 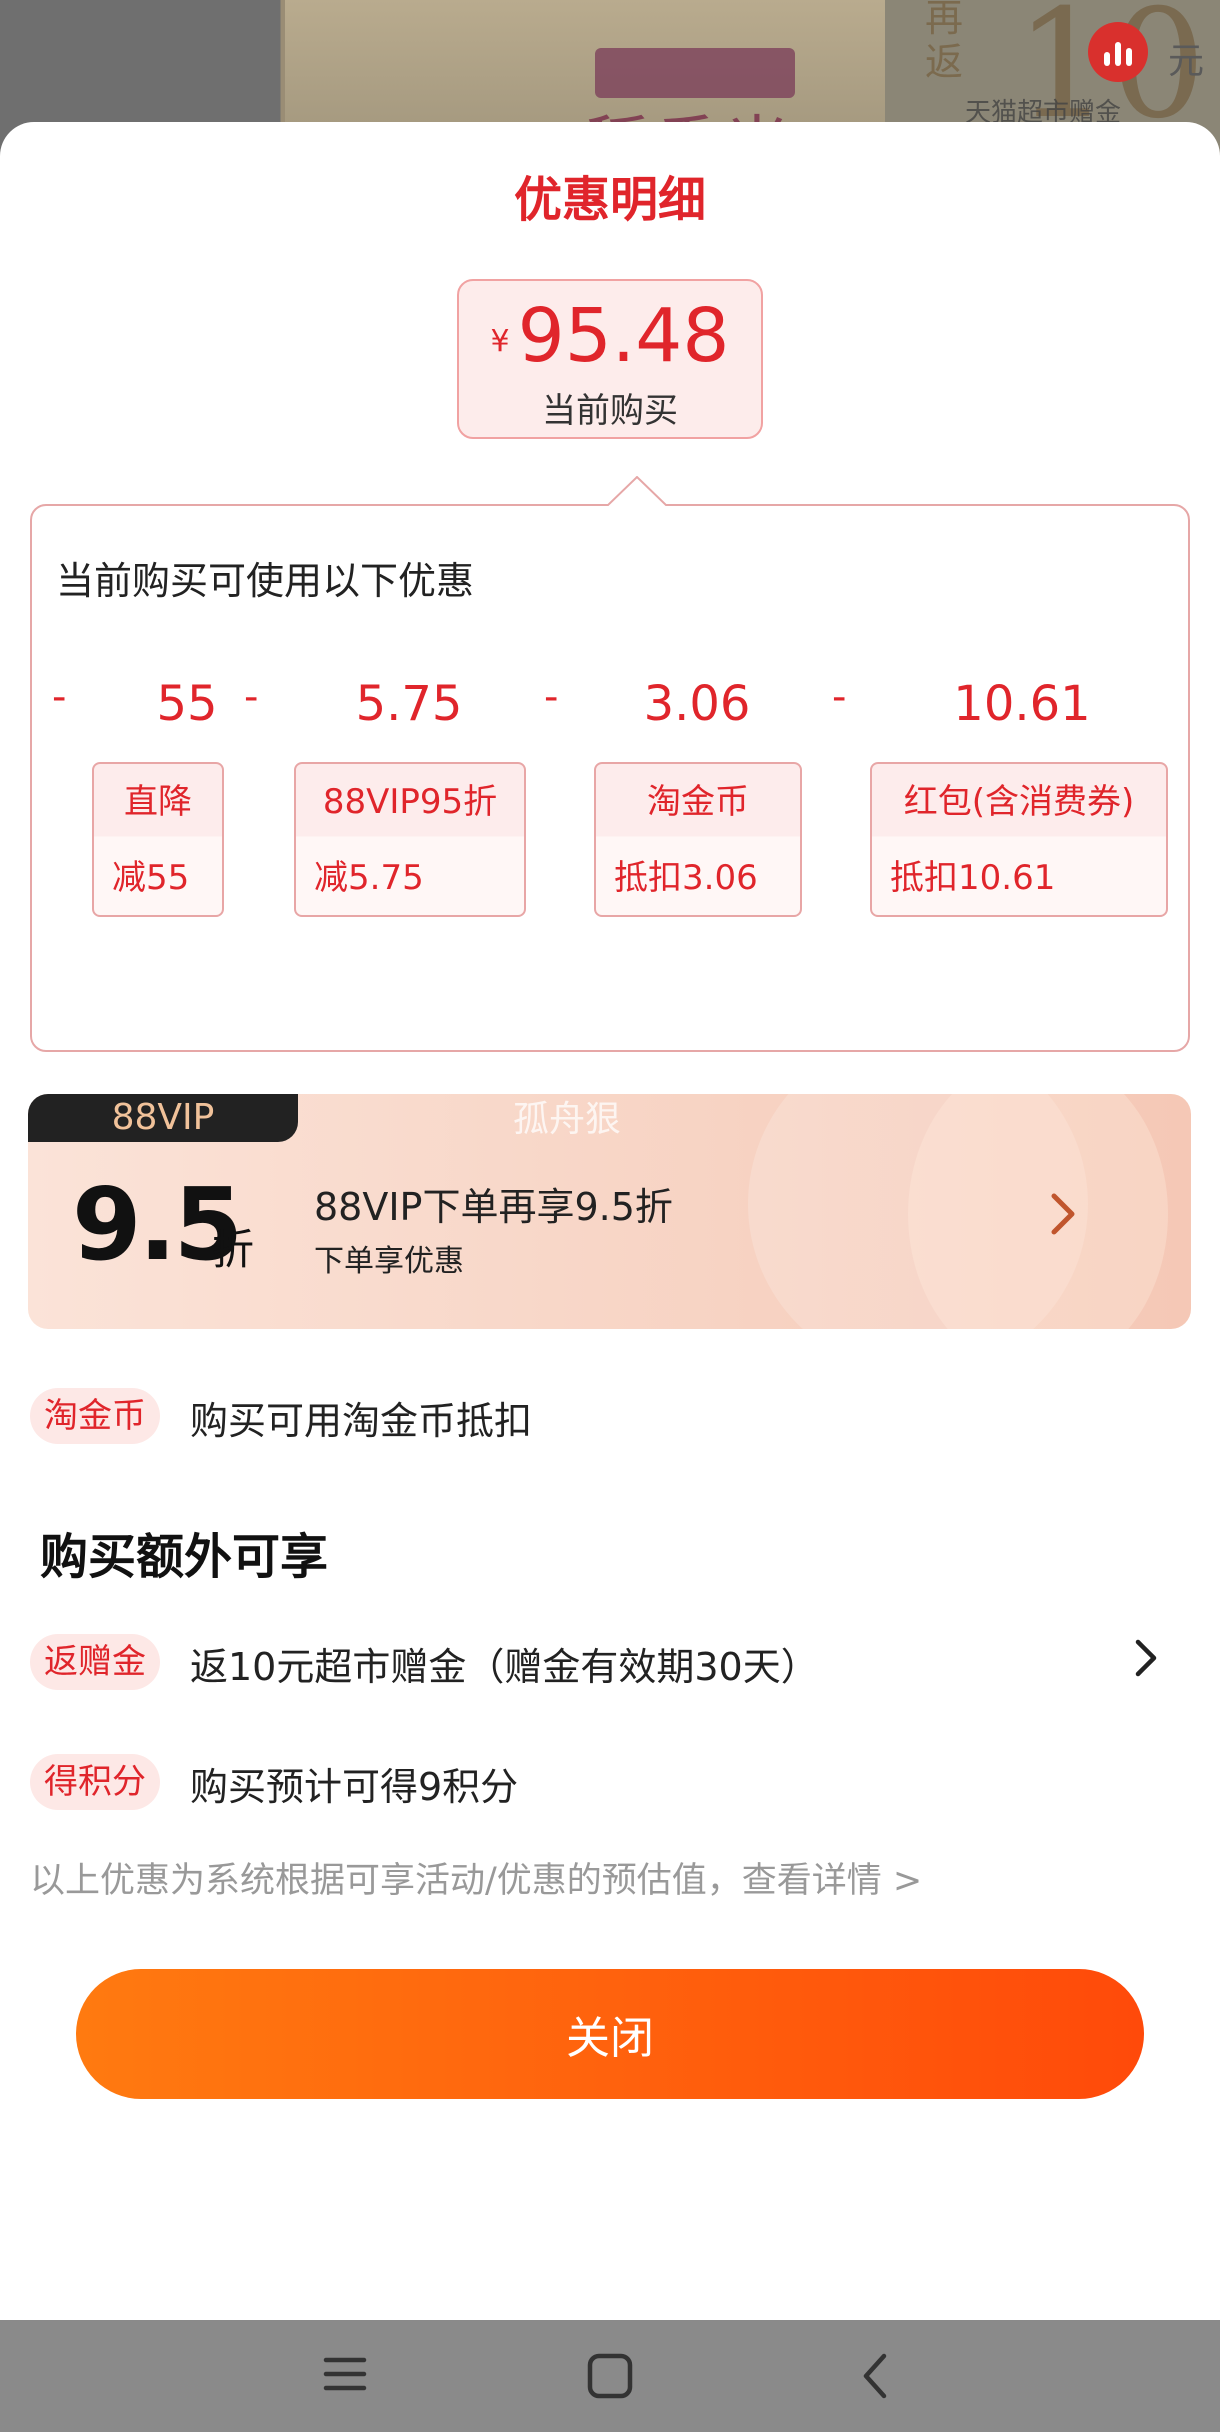 I want to click on coin-row-text: 购买可用淘金币抵扣, so click(x=361, y=1421).